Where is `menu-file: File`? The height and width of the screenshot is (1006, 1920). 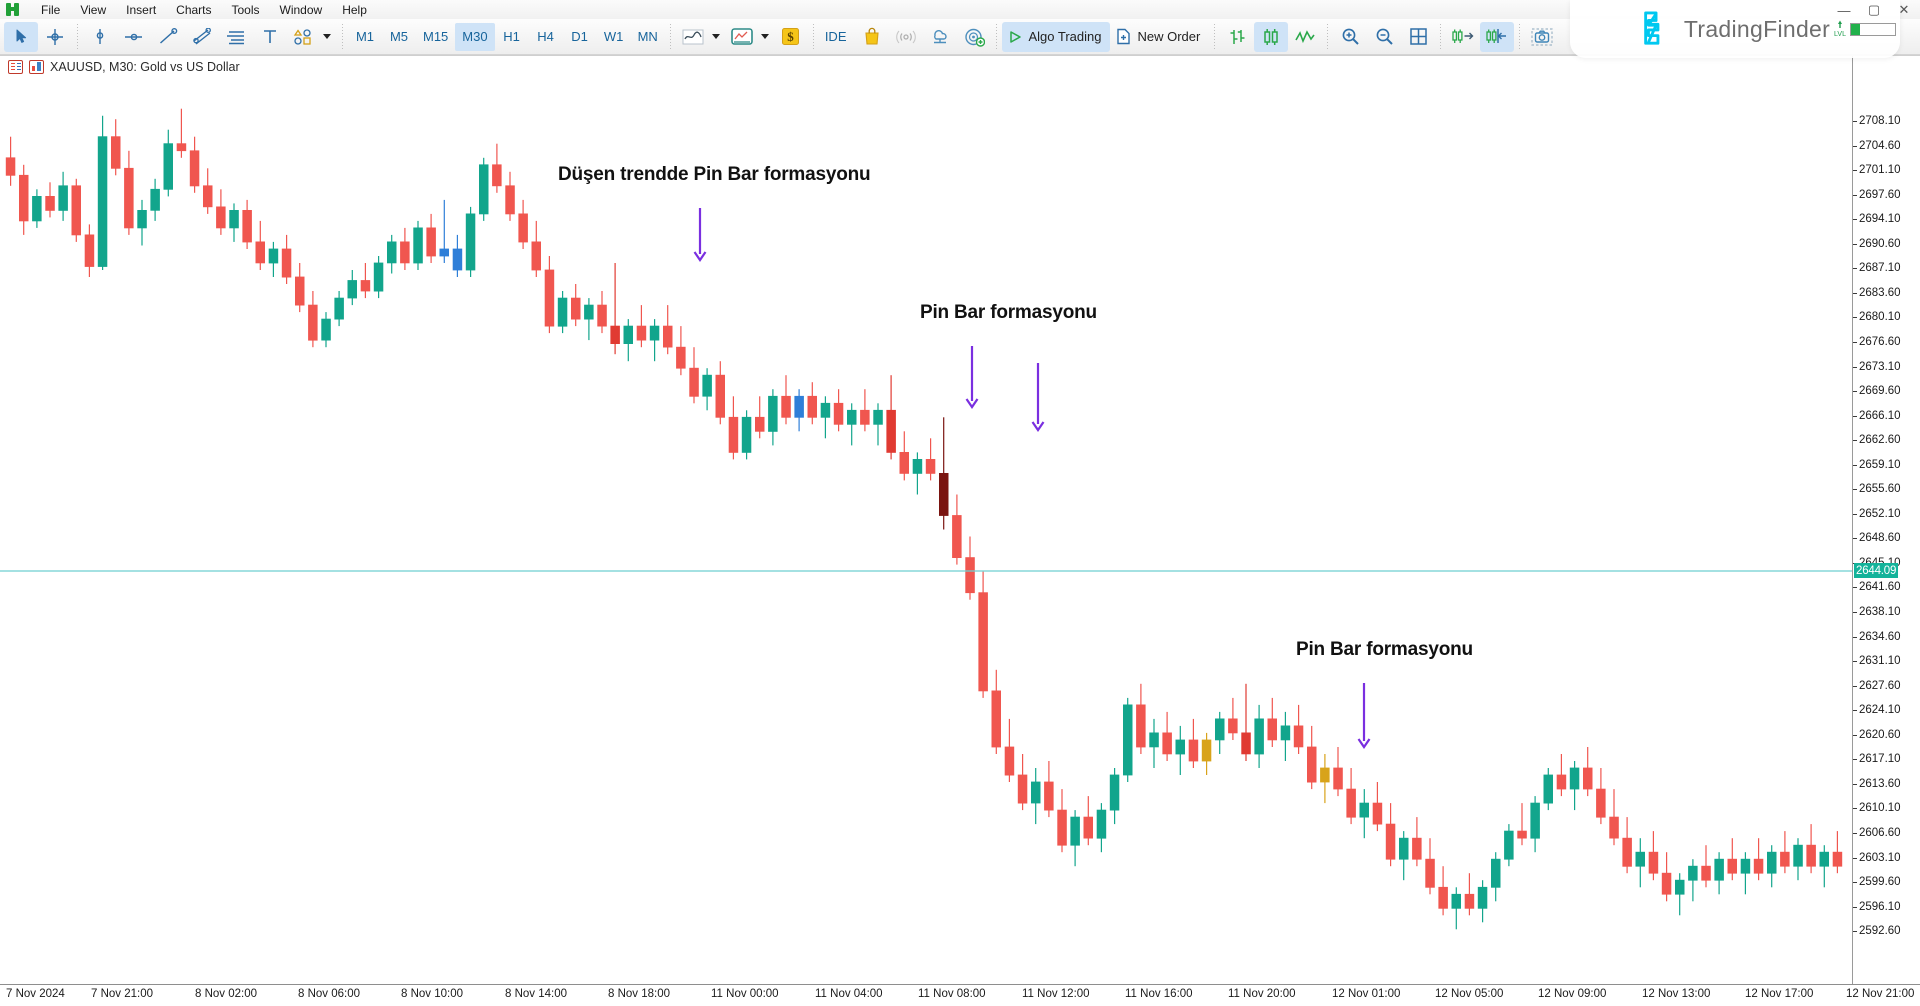
menu-file: File is located at coordinates (50, 10).